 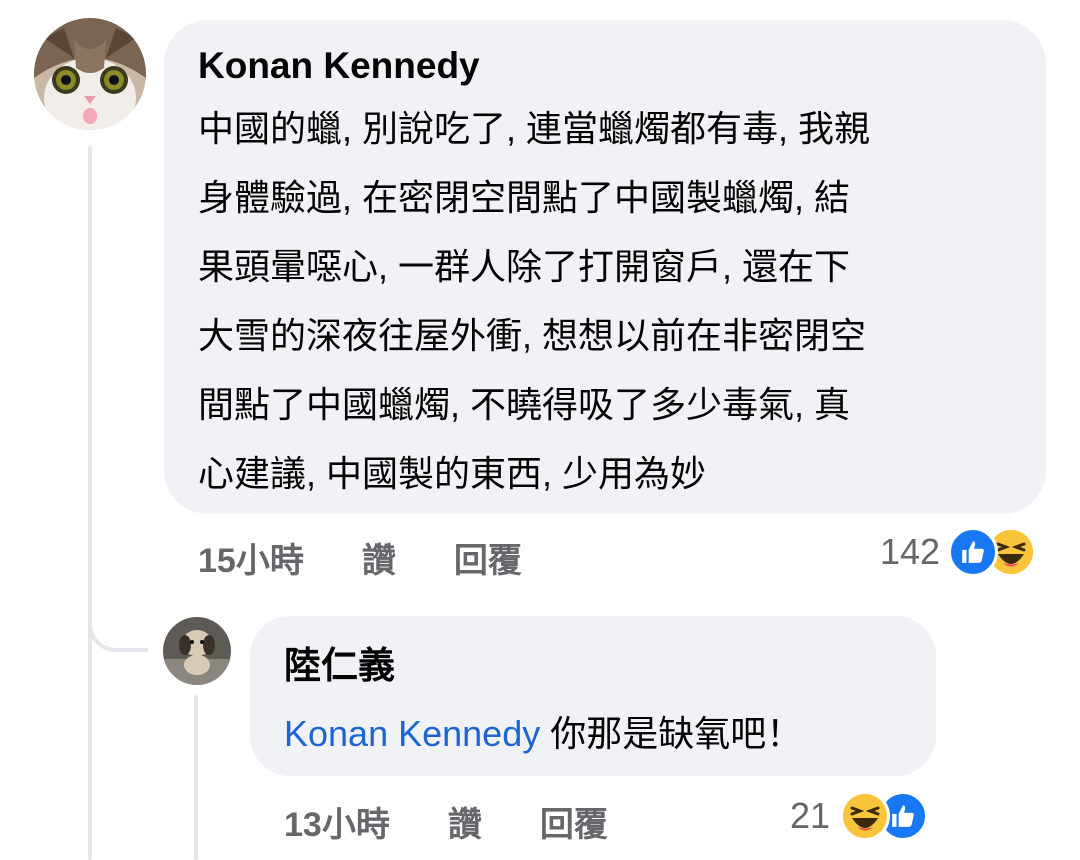 I want to click on reply-text-body: 你那是缺氧吧！, so click(x=671, y=733).